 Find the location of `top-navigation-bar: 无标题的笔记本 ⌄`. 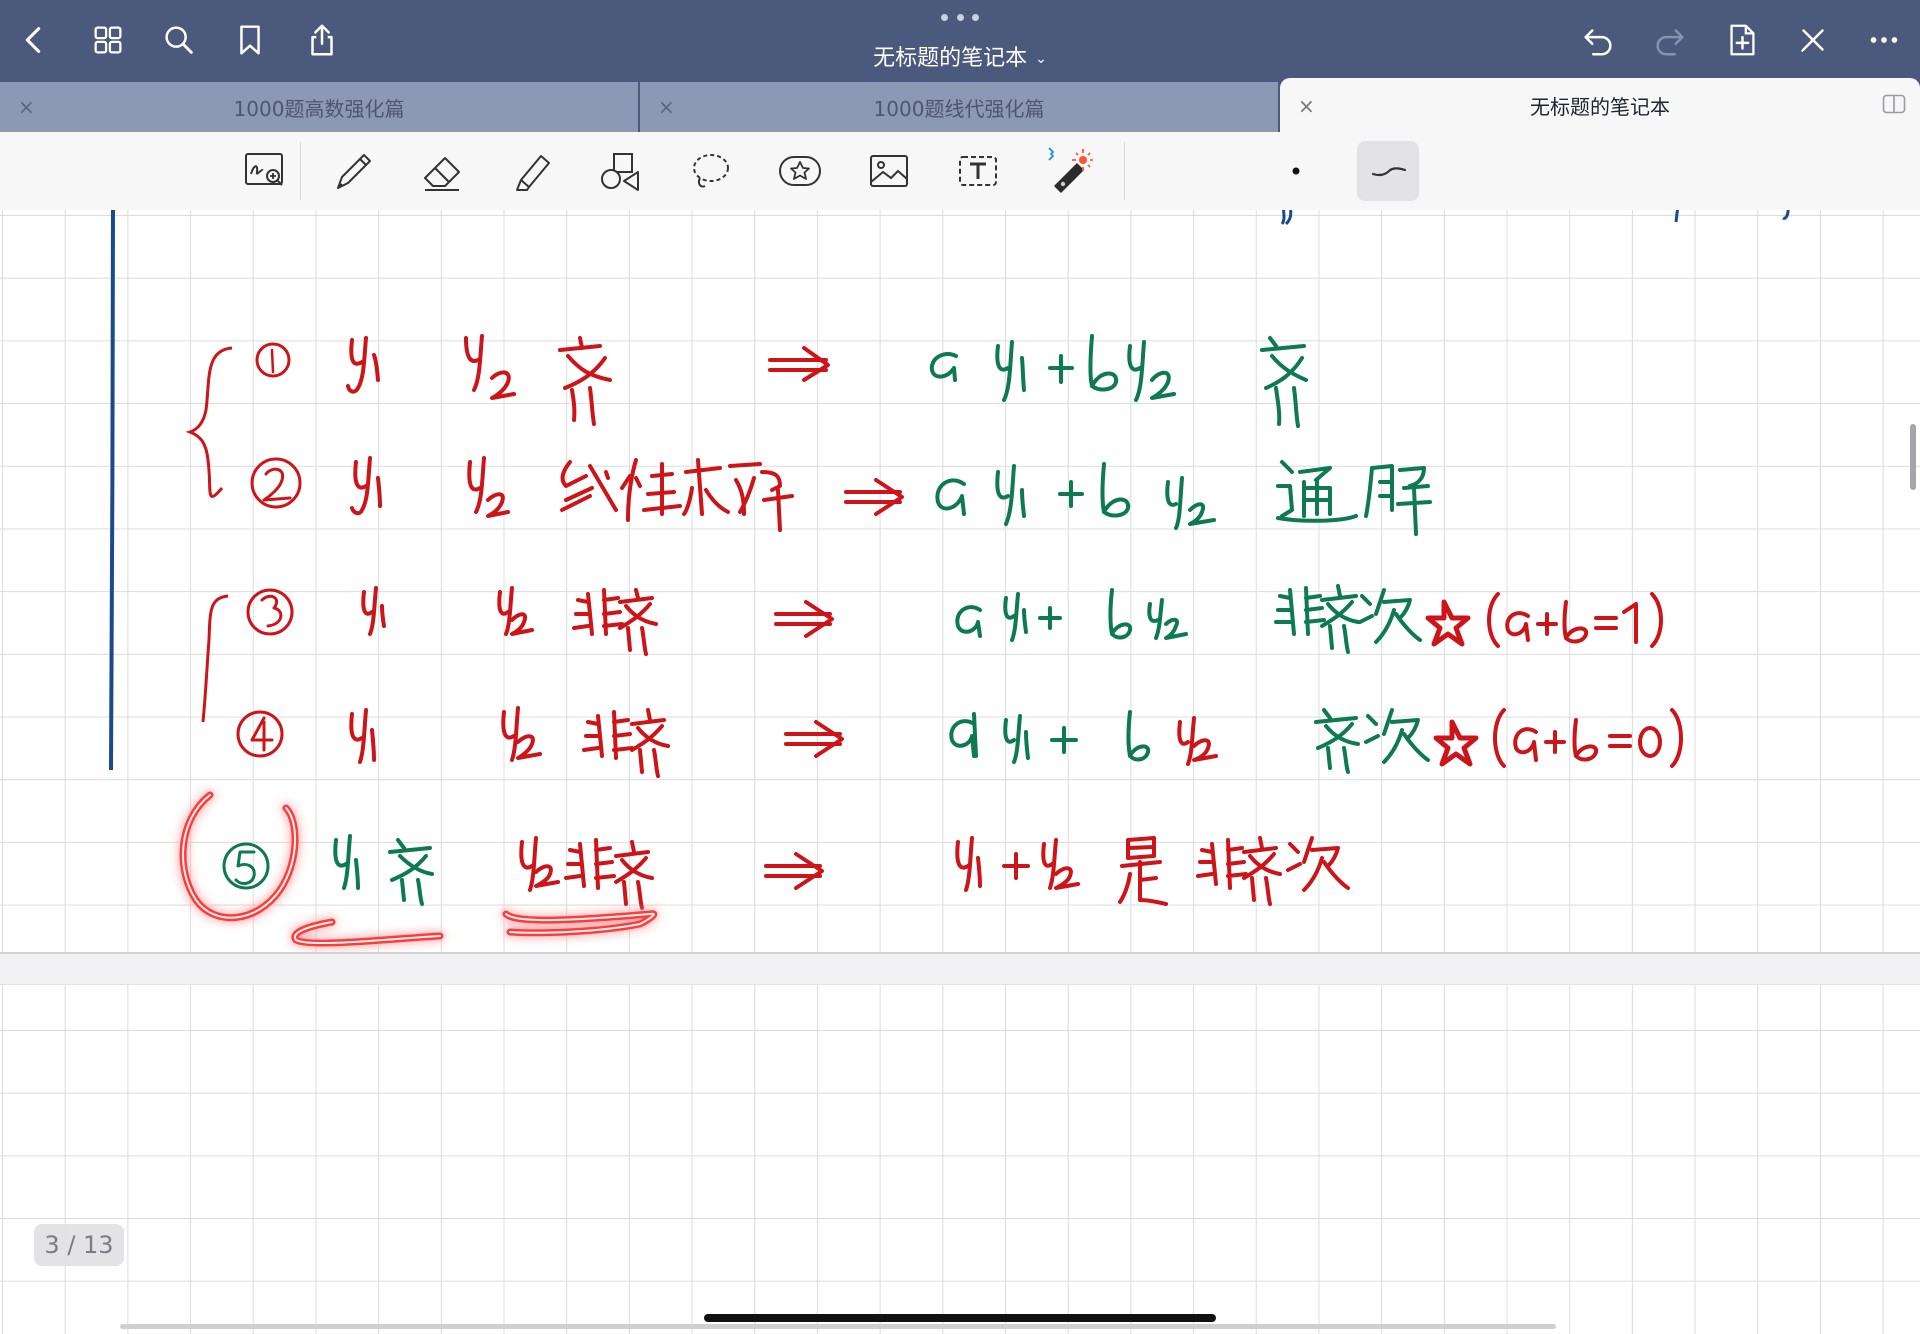

top-navigation-bar: 无标题的笔记本 ⌄ is located at coordinates (960, 41).